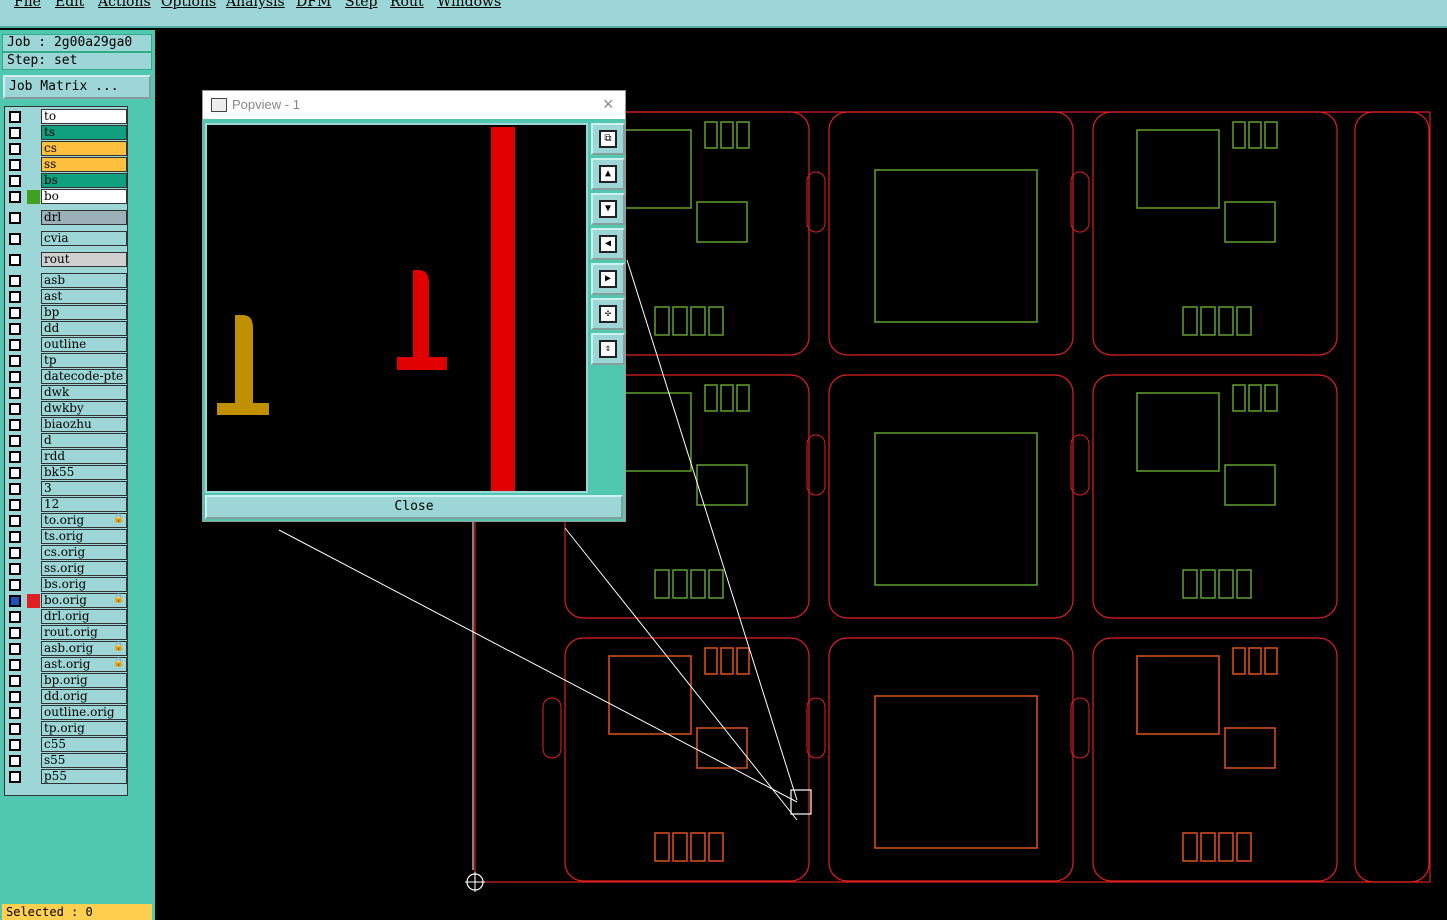 This screenshot has width=1447, height=920. Describe the element at coordinates (608, 244) in the screenshot. I see `pan-left-button: ◀` at that location.